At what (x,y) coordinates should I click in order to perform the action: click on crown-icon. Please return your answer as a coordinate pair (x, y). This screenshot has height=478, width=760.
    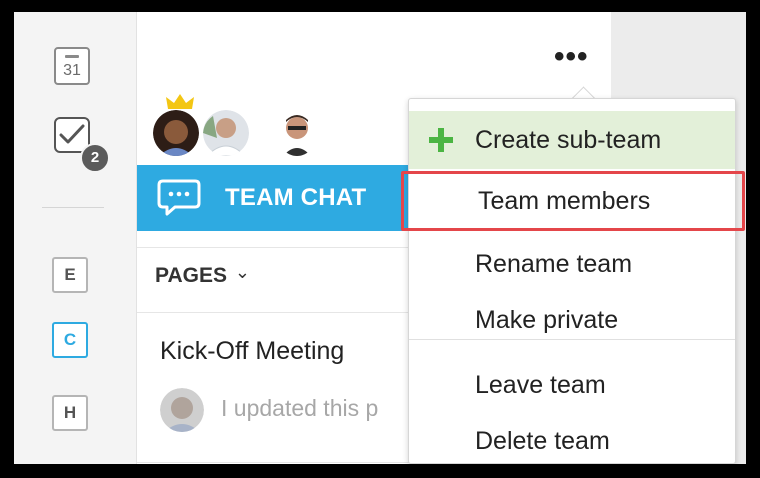
    Looking at the image, I should click on (180, 101).